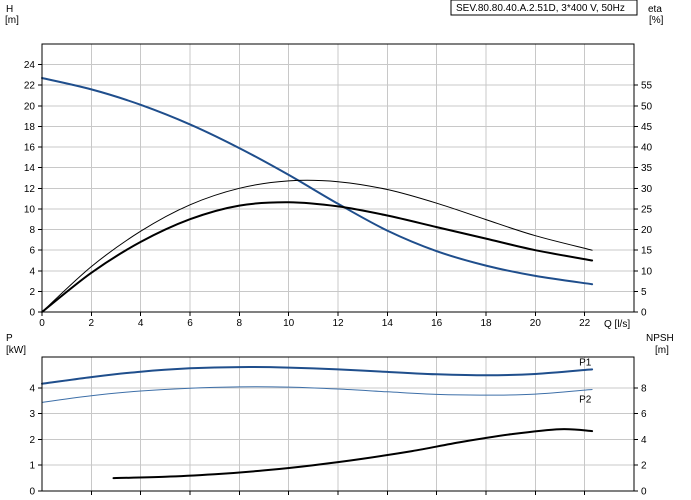  I want to click on y-axis-label-eta: eta, so click(655, 9).